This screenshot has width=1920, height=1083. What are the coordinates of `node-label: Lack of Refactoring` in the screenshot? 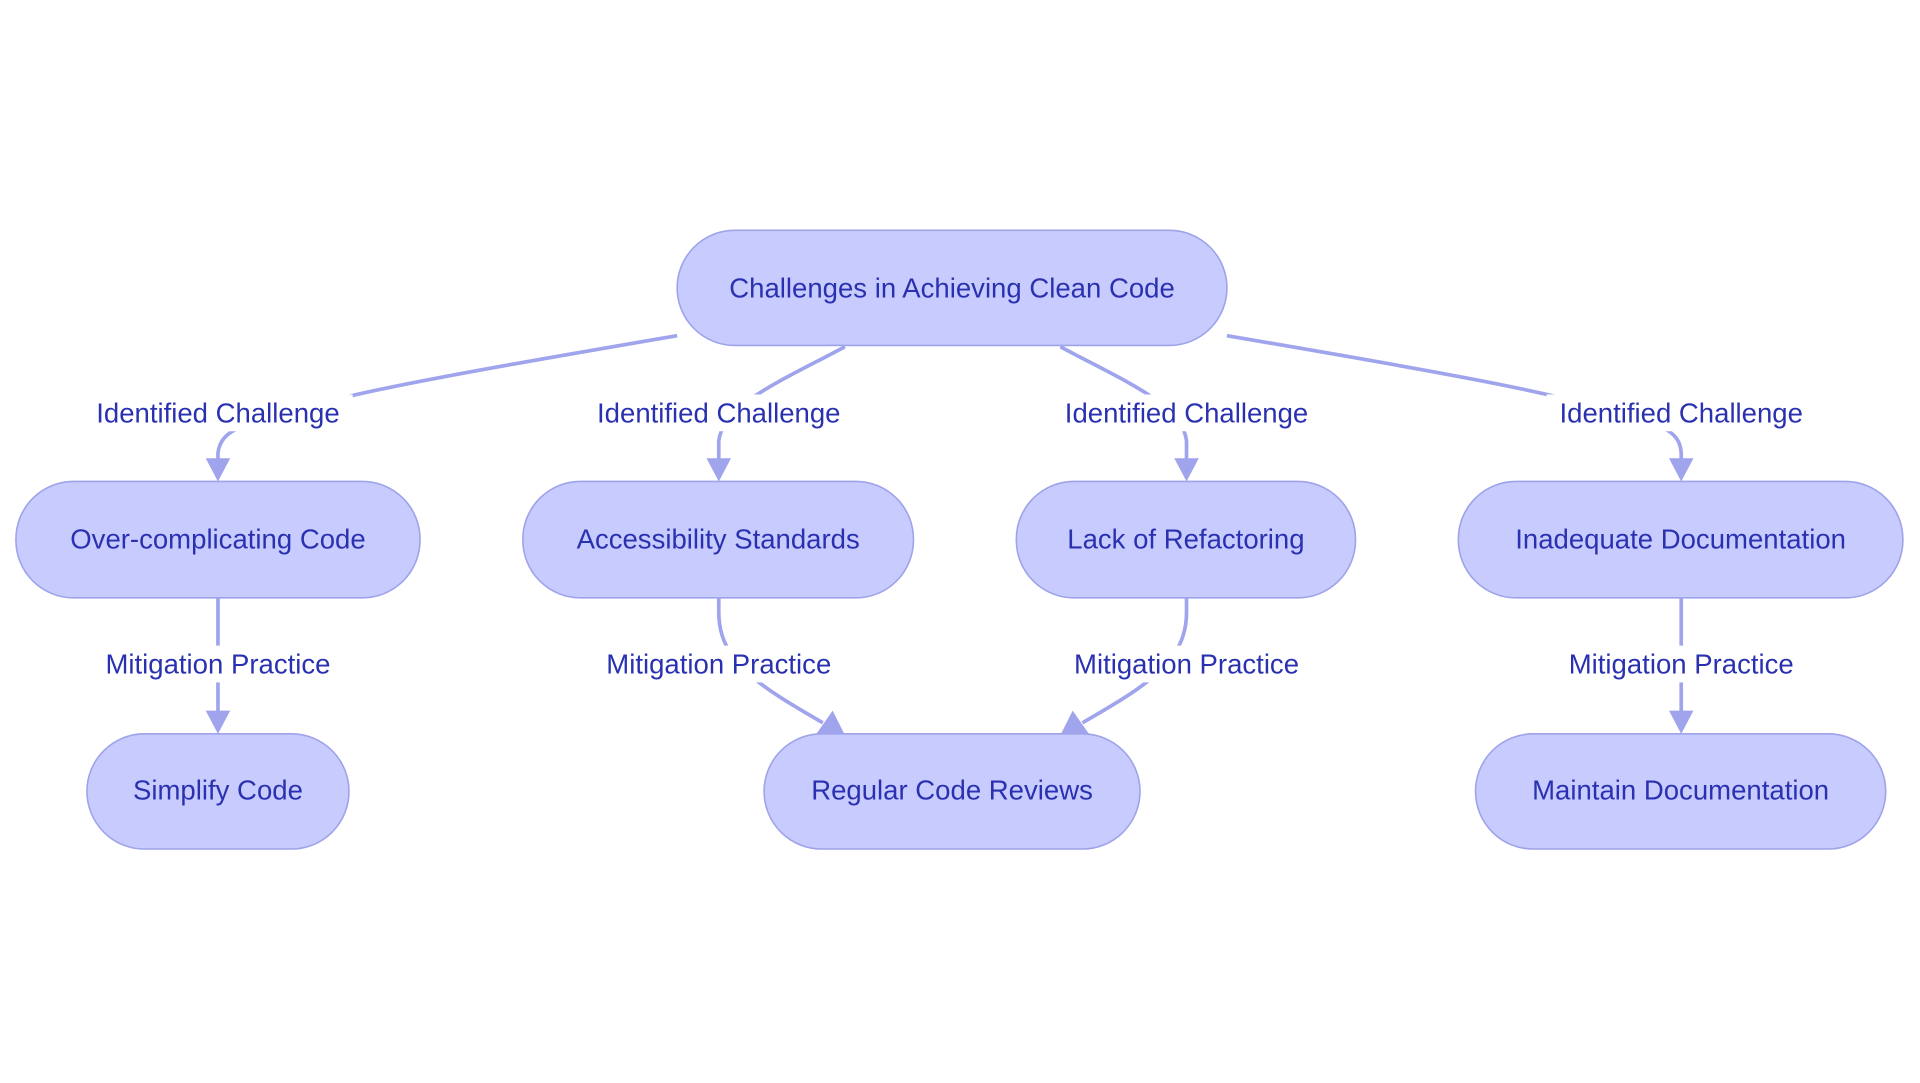 It's located at (1185, 539).